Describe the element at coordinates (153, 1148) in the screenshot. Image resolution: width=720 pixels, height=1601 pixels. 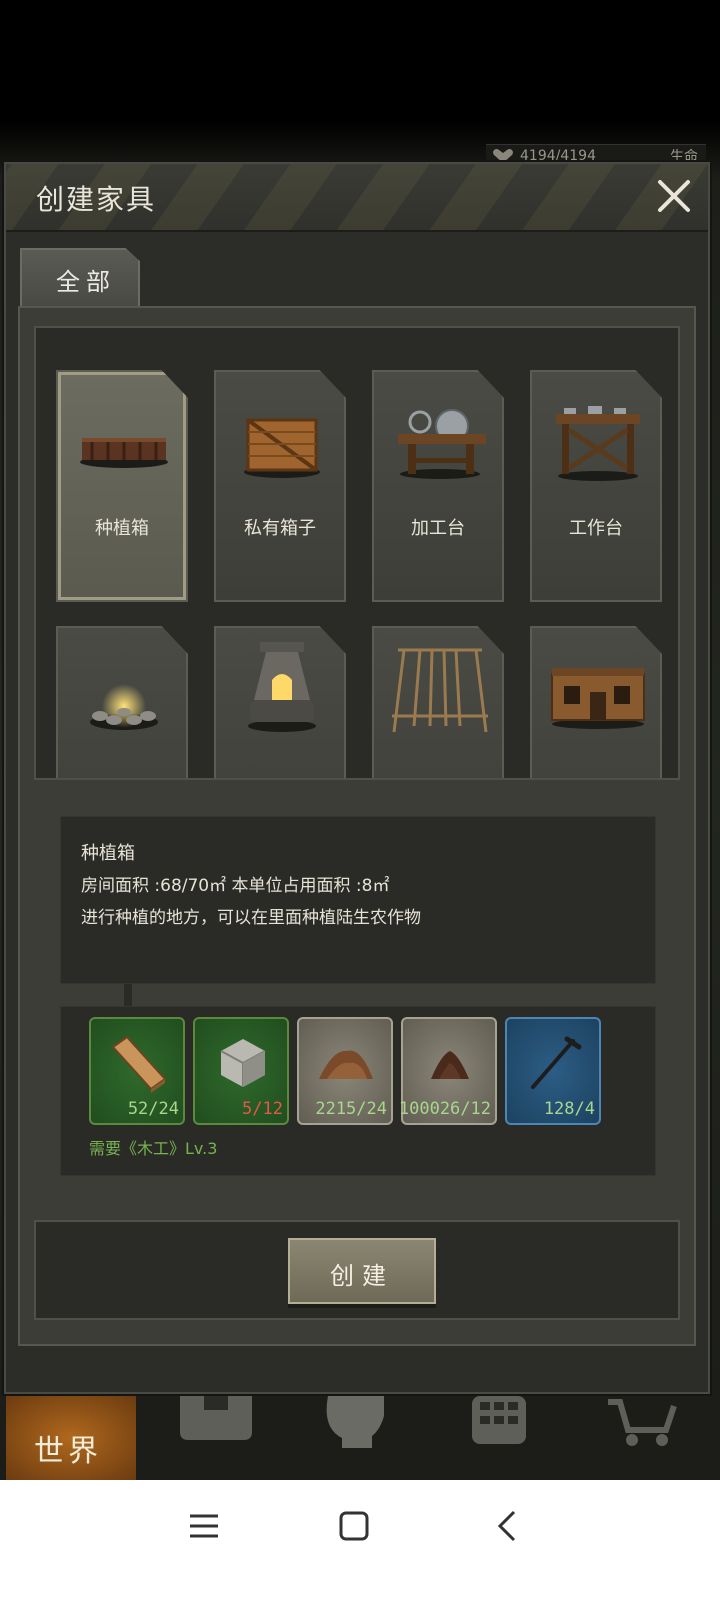
I see `skill-requirement: 需要《木工》Lv.3` at that location.